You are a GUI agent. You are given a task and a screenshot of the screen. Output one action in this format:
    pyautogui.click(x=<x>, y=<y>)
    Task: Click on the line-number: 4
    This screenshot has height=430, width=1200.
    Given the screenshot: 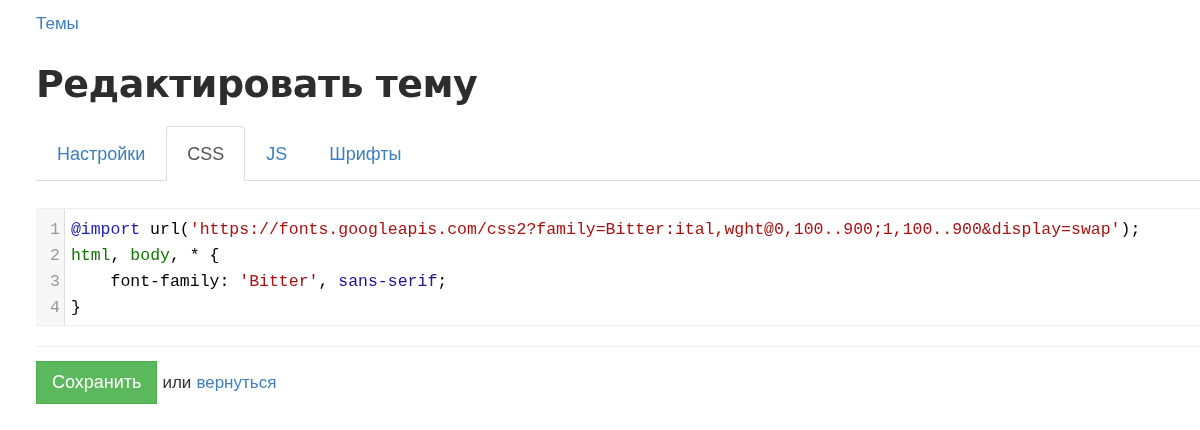 What is the action you would take?
    pyautogui.click(x=55, y=308)
    